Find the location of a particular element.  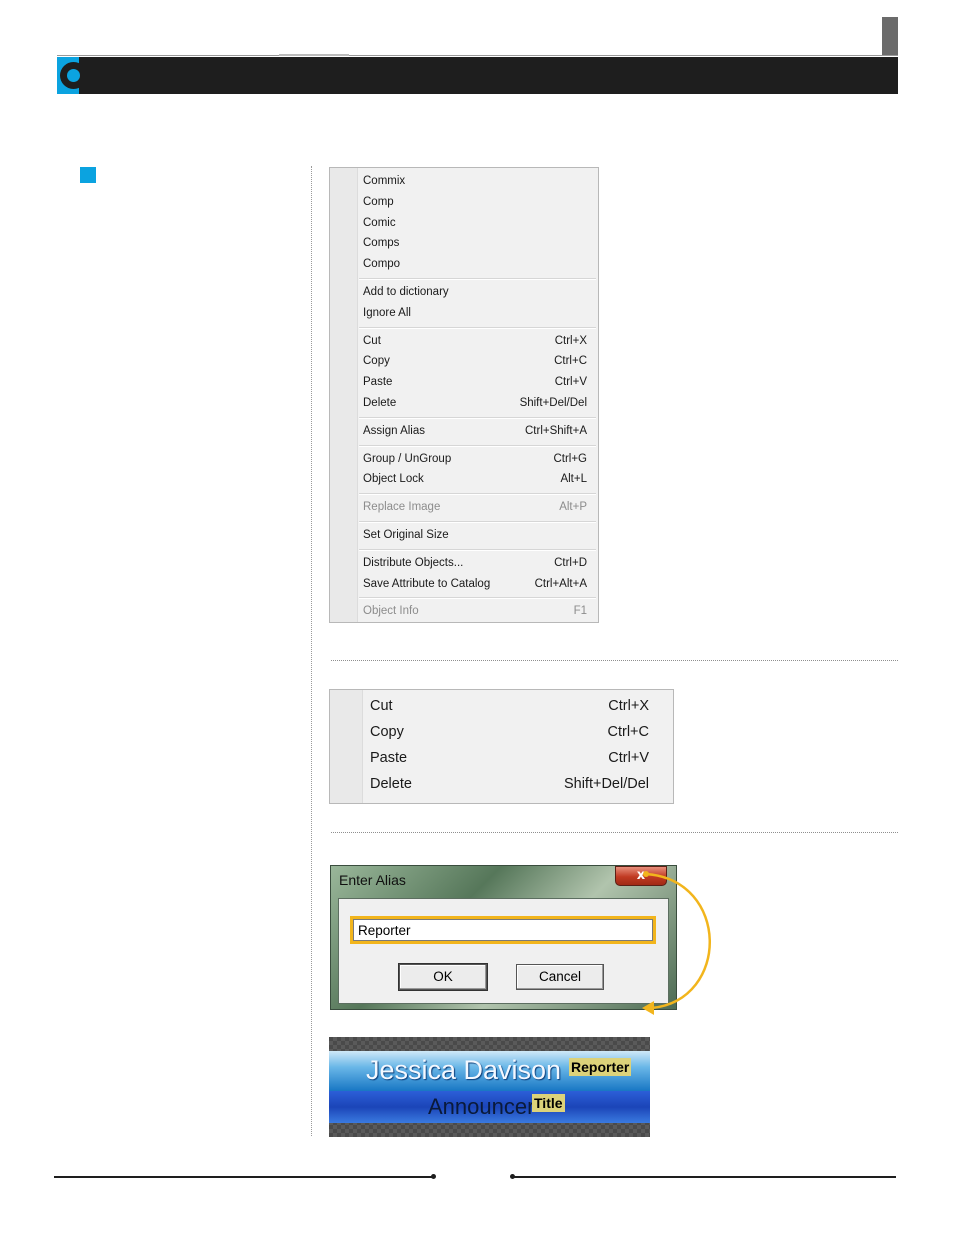

menu-item: Object Lock Alt+L is located at coordinates (475, 479).